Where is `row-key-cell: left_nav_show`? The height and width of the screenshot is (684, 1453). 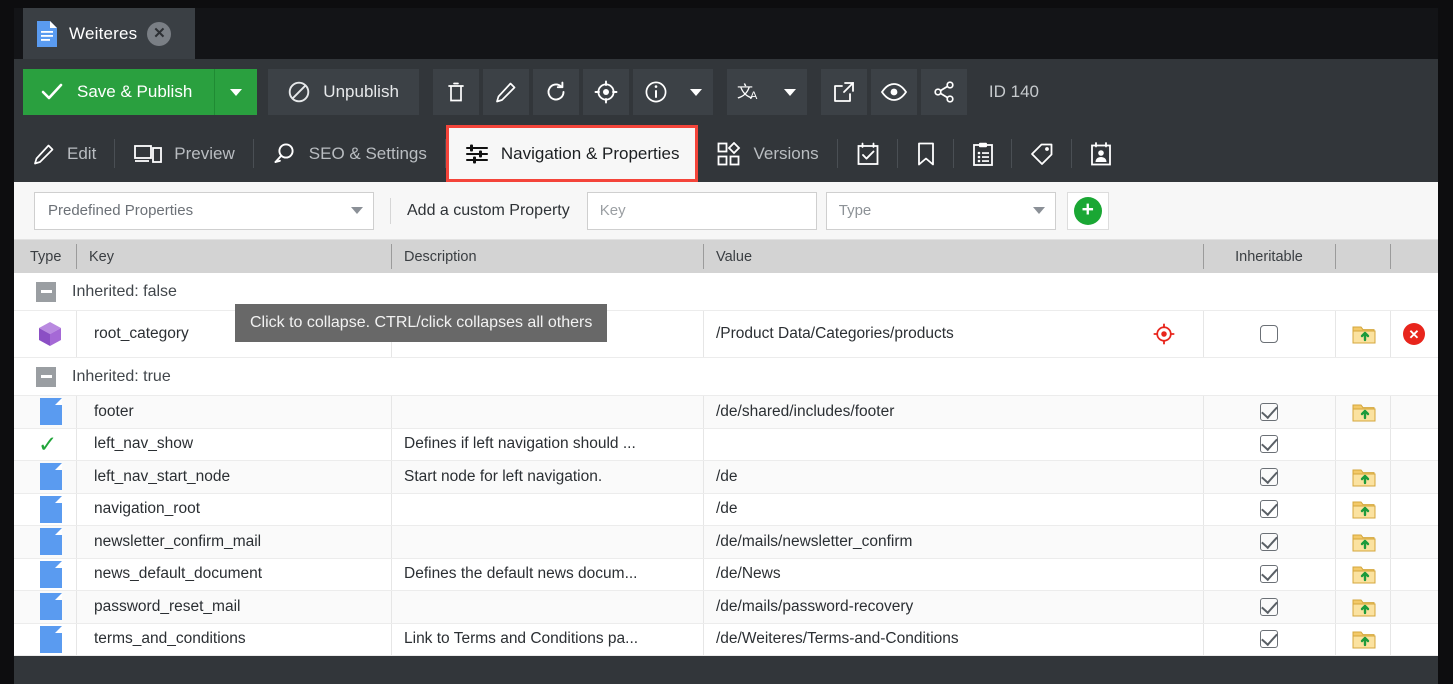
row-key-cell: left_nav_show is located at coordinates (233, 444).